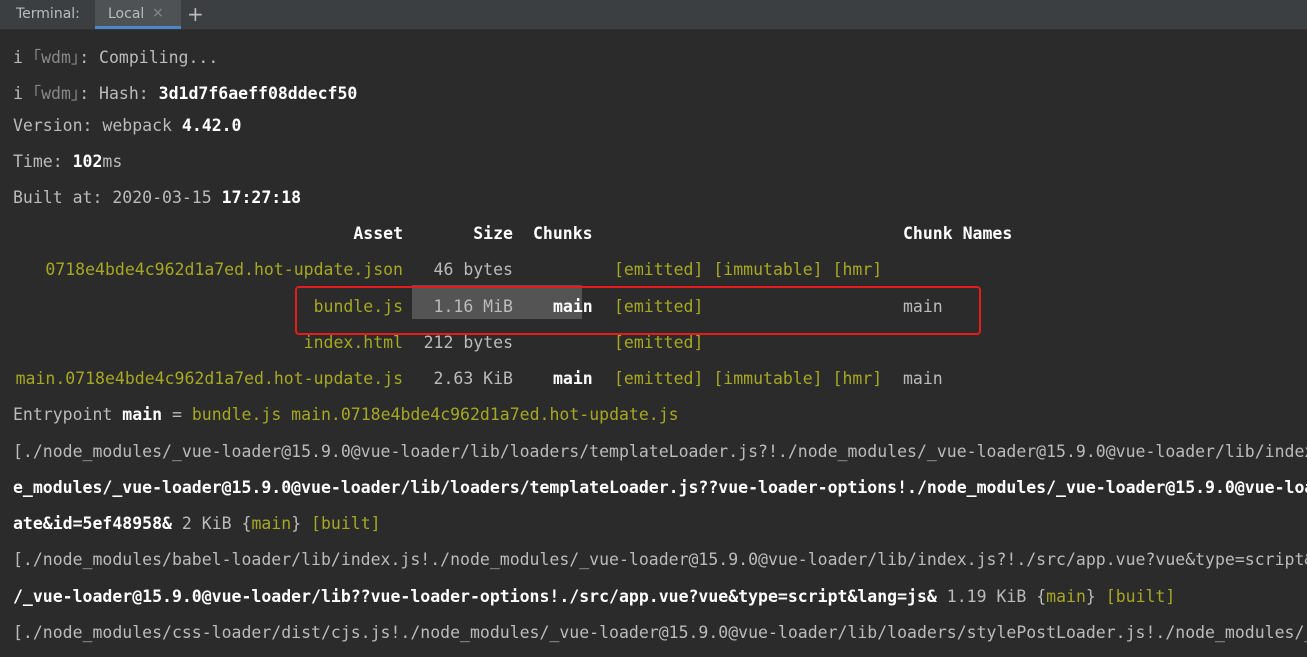 The width and height of the screenshot is (1307, 657). I want to click on hash-label: : Hash:, so click(119, 93).